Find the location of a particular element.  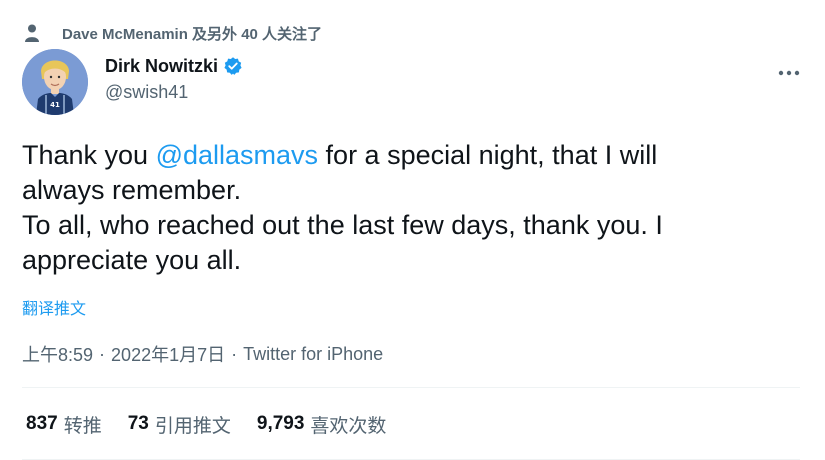

more-options-button is located at coordinates (789, 73).